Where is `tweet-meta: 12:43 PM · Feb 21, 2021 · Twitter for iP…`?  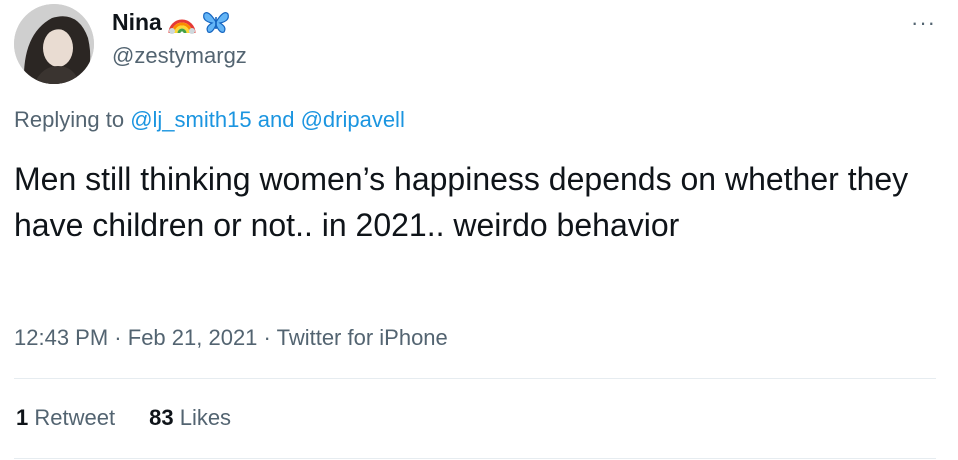 tweet-meta: 12:43 PM · Feb 21, 2021 · Twitter for iP… is located at coordinates (231, 338).